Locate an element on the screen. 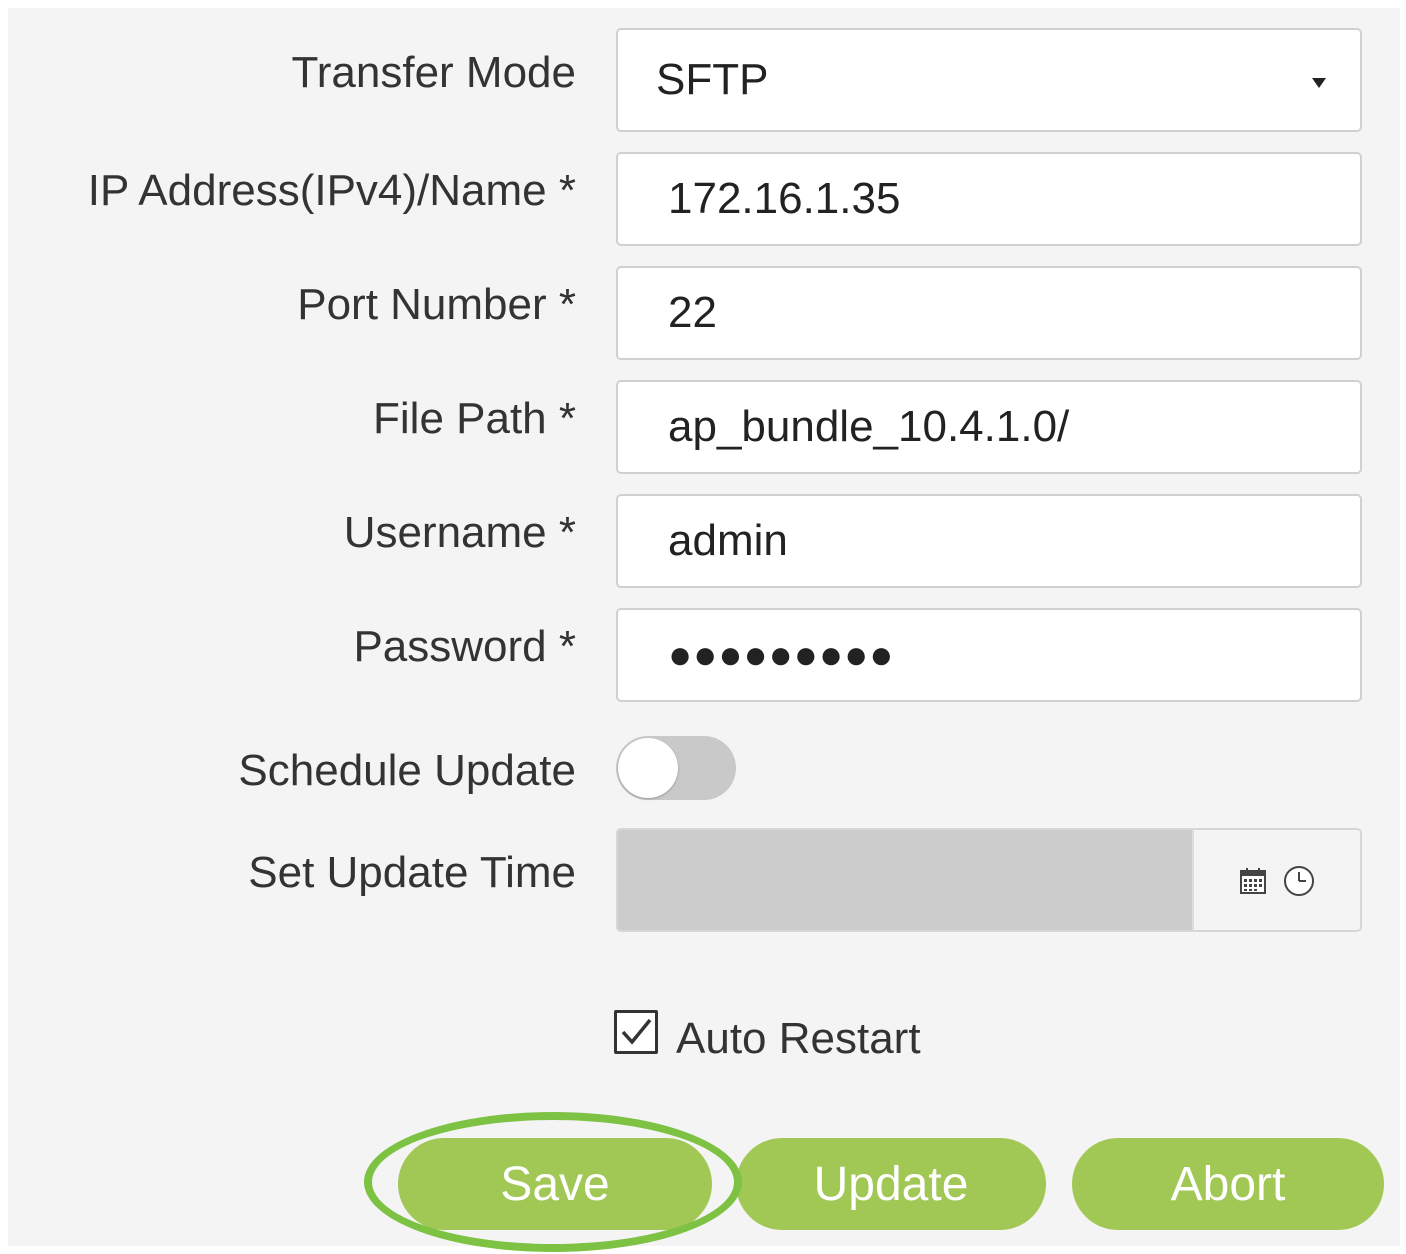 Image resolution: width=1406 pixels, height=1254 pixels. transfer-mode-value: SFTP is located at coordinates (712, 79).